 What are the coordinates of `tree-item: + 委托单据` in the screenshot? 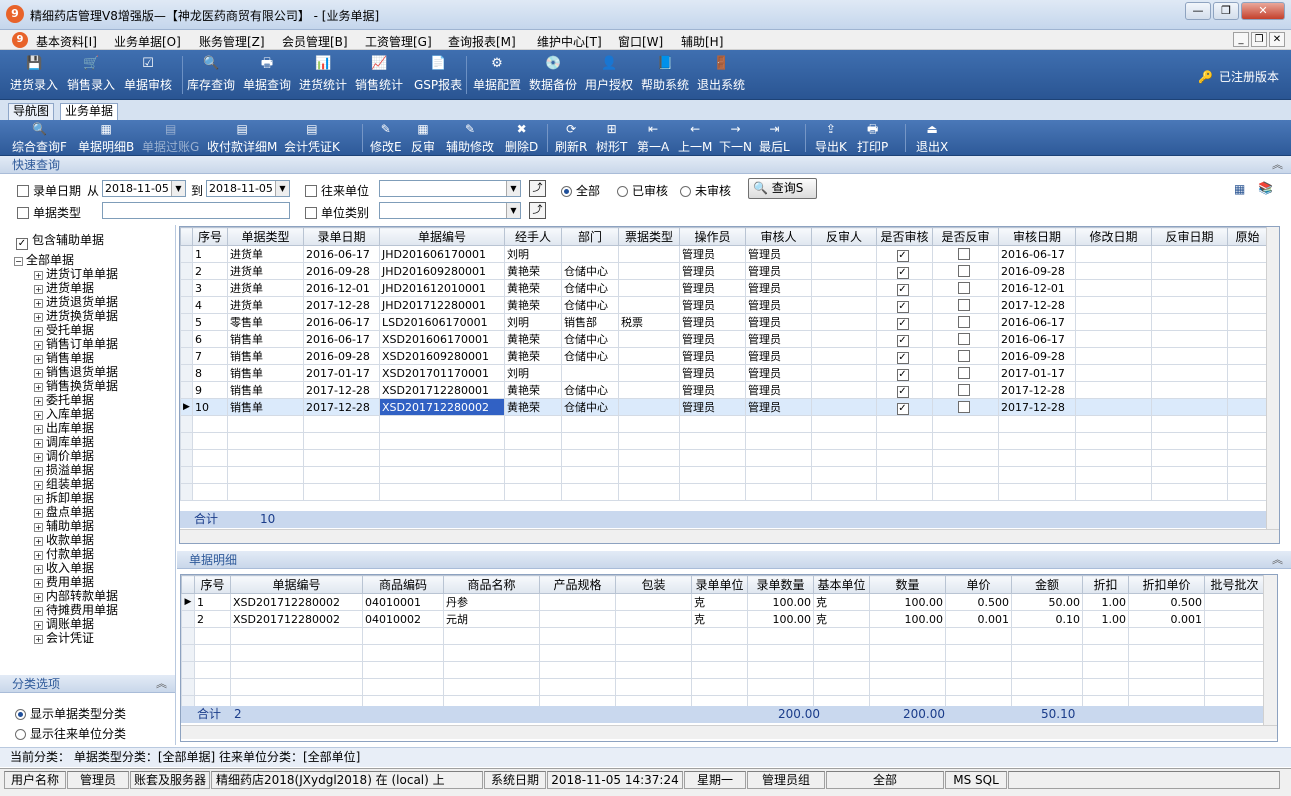 It's located at (64, 400).